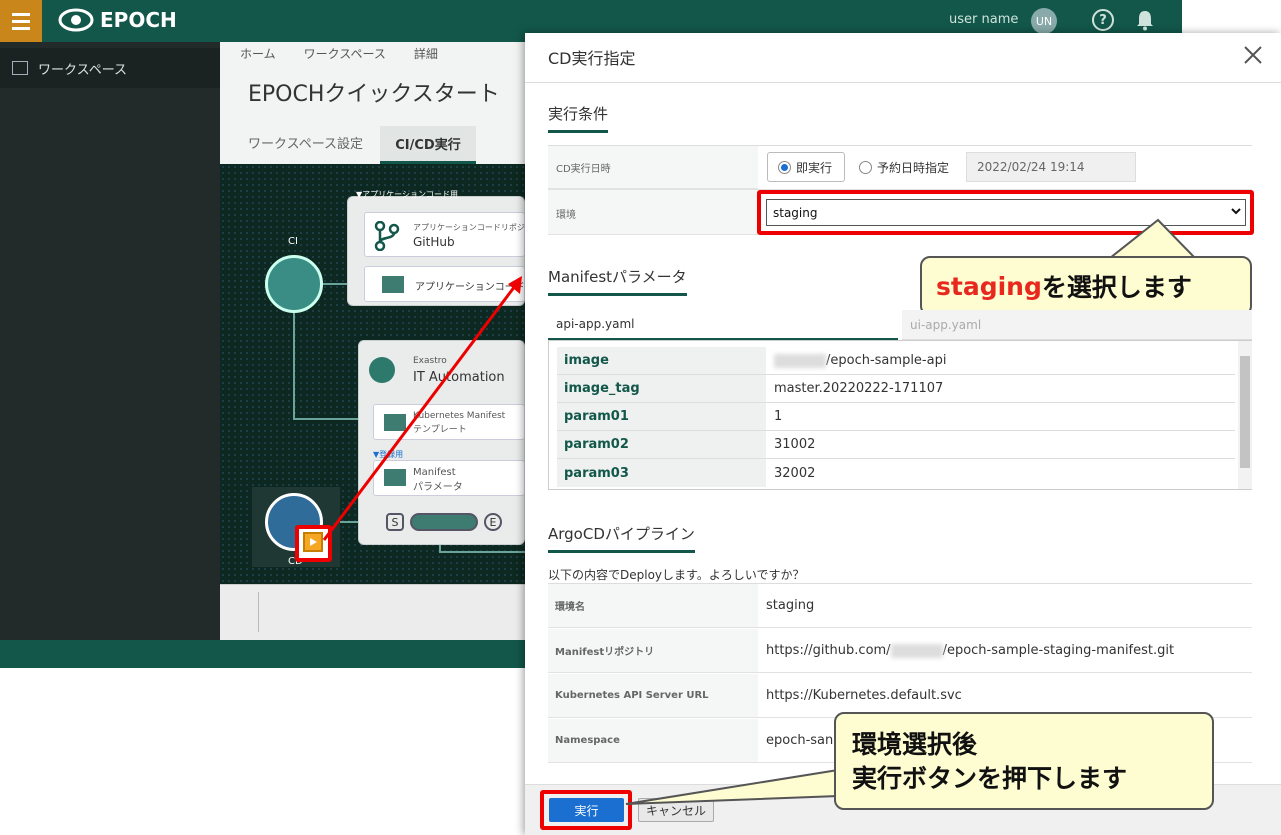 This screenshot has height=835, width=1281. What do you see at coordinates (989, 286) in the screenshot?
I see `callout-staging-word: staging` at bounding box center [989, 286].